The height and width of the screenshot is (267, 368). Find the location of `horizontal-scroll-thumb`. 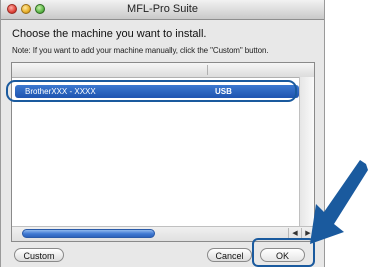

horizontal-scroll-thumb is located at coordinates (88, 233).